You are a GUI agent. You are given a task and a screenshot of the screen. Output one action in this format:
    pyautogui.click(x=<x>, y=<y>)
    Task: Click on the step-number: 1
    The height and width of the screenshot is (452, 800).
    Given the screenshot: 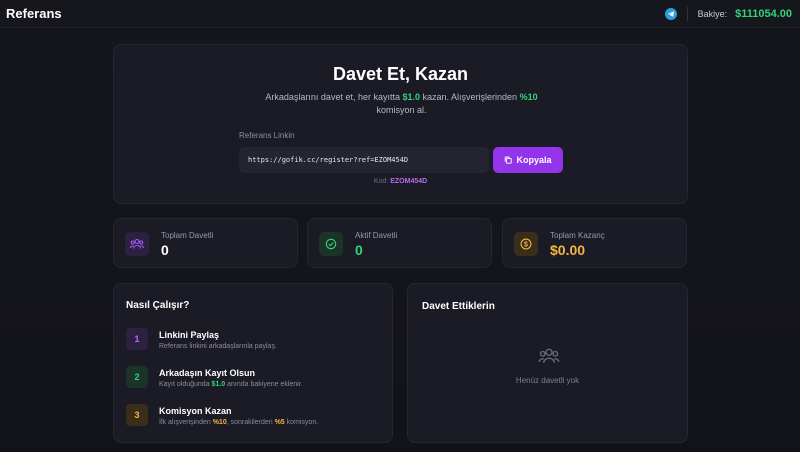 What is the action you would take?
    pyautogui.click(x=137, y=339)
    